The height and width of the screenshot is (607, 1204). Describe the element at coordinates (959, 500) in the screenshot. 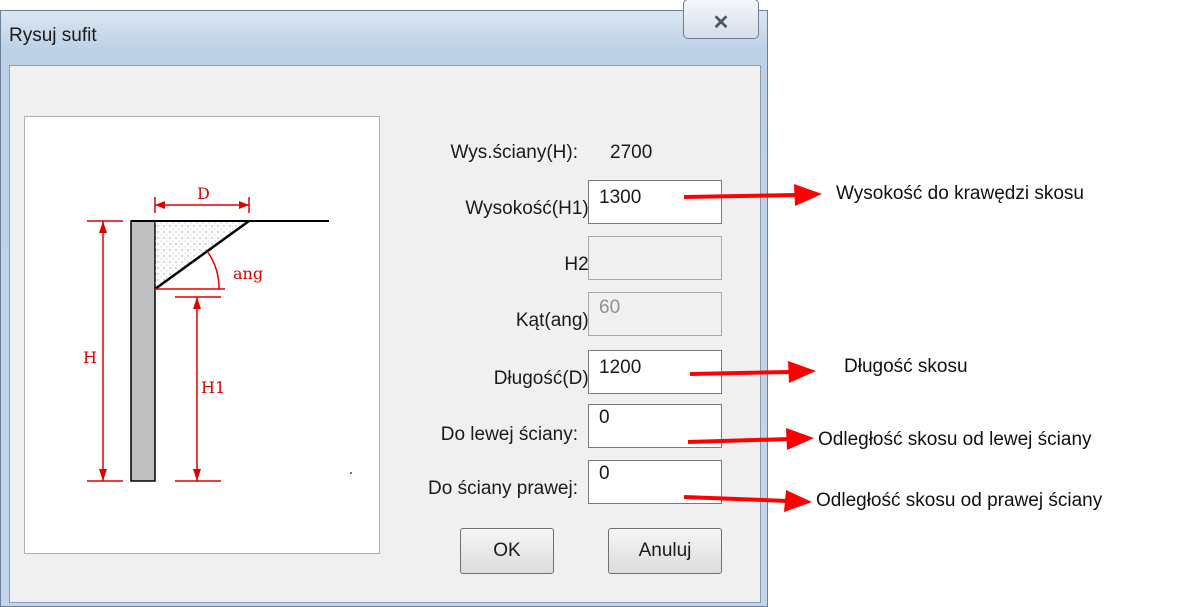

I see `right-wall-note: Odległość skosu od prawej ściany` at that location.